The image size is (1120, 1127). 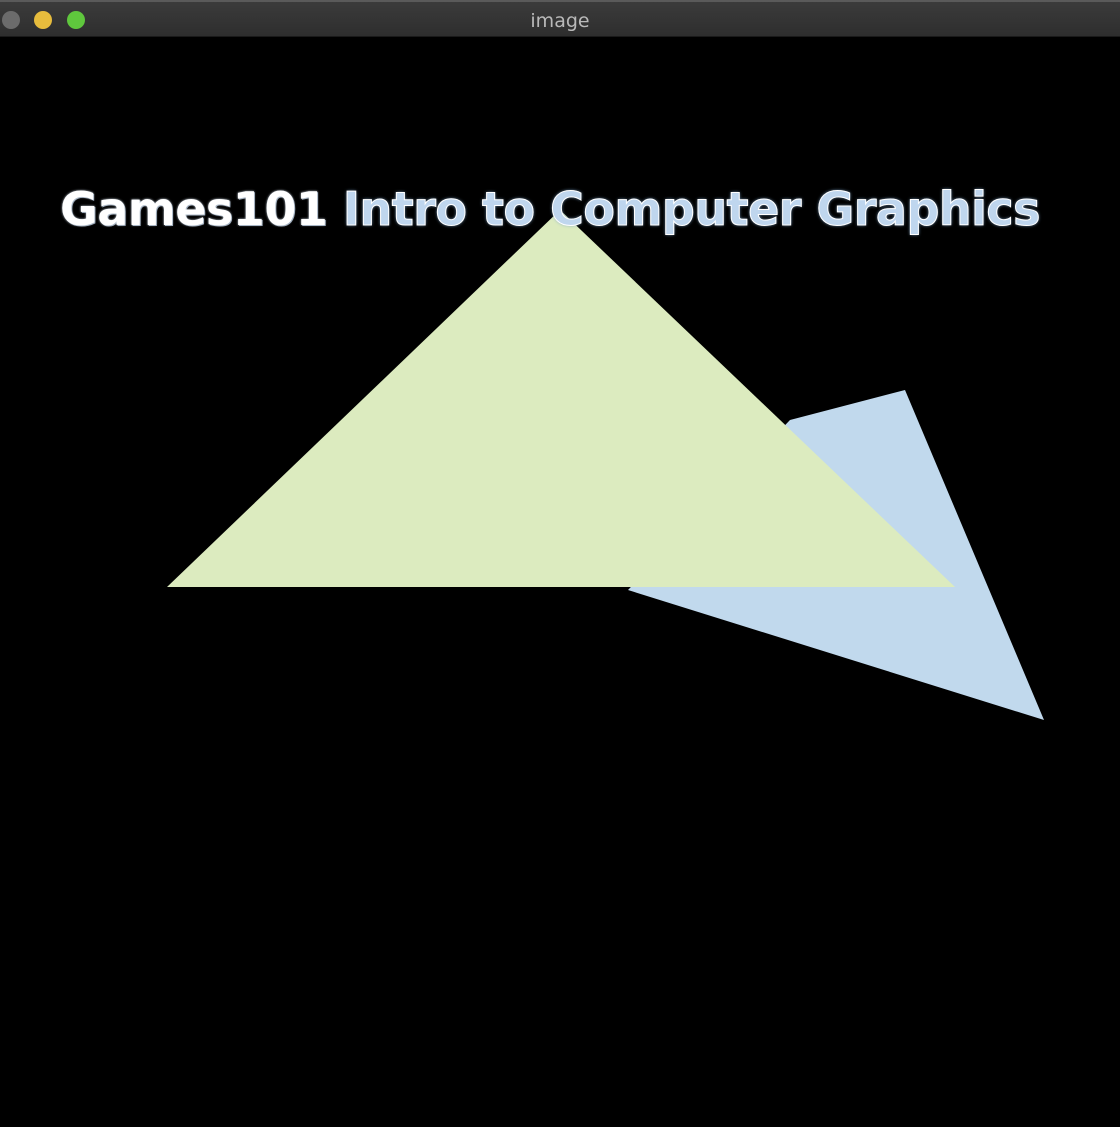 What do you see at coordinates (560, 21) in the screenshot?
I see `window-title: image` at bounding box center [560, 21].